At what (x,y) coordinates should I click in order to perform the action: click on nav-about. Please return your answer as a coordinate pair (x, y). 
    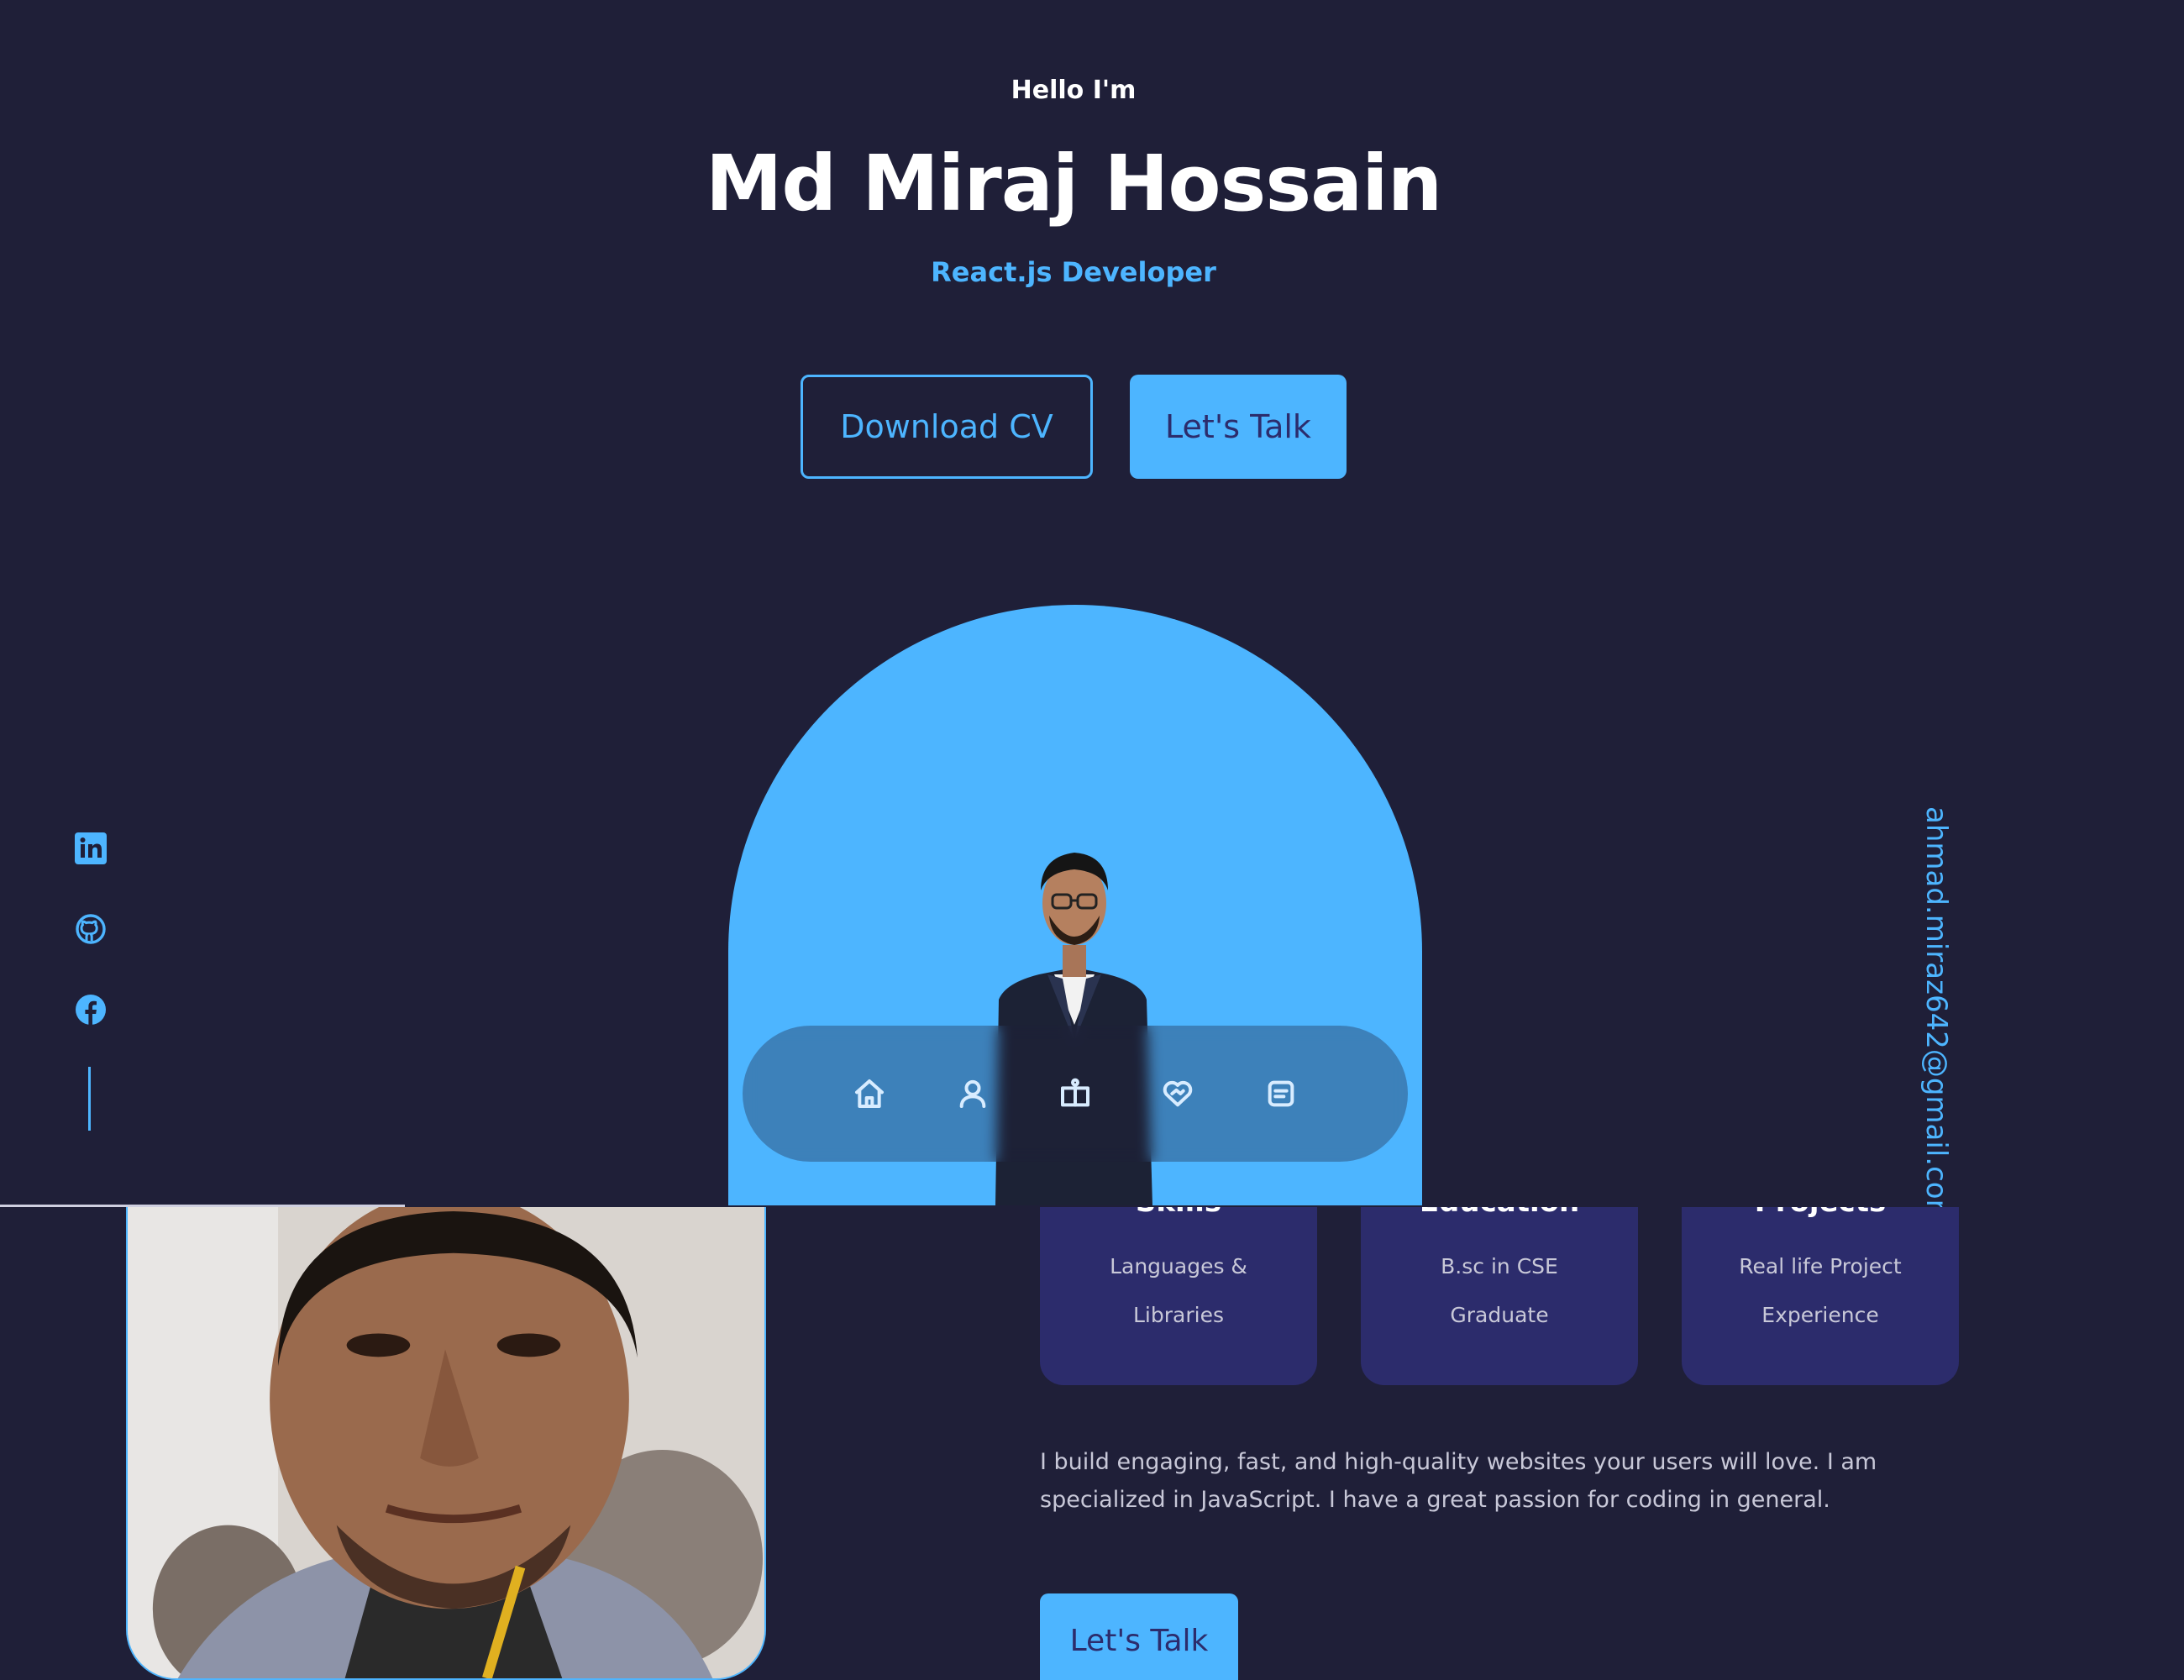
    Looking at the image, I should click on (972, 1093).